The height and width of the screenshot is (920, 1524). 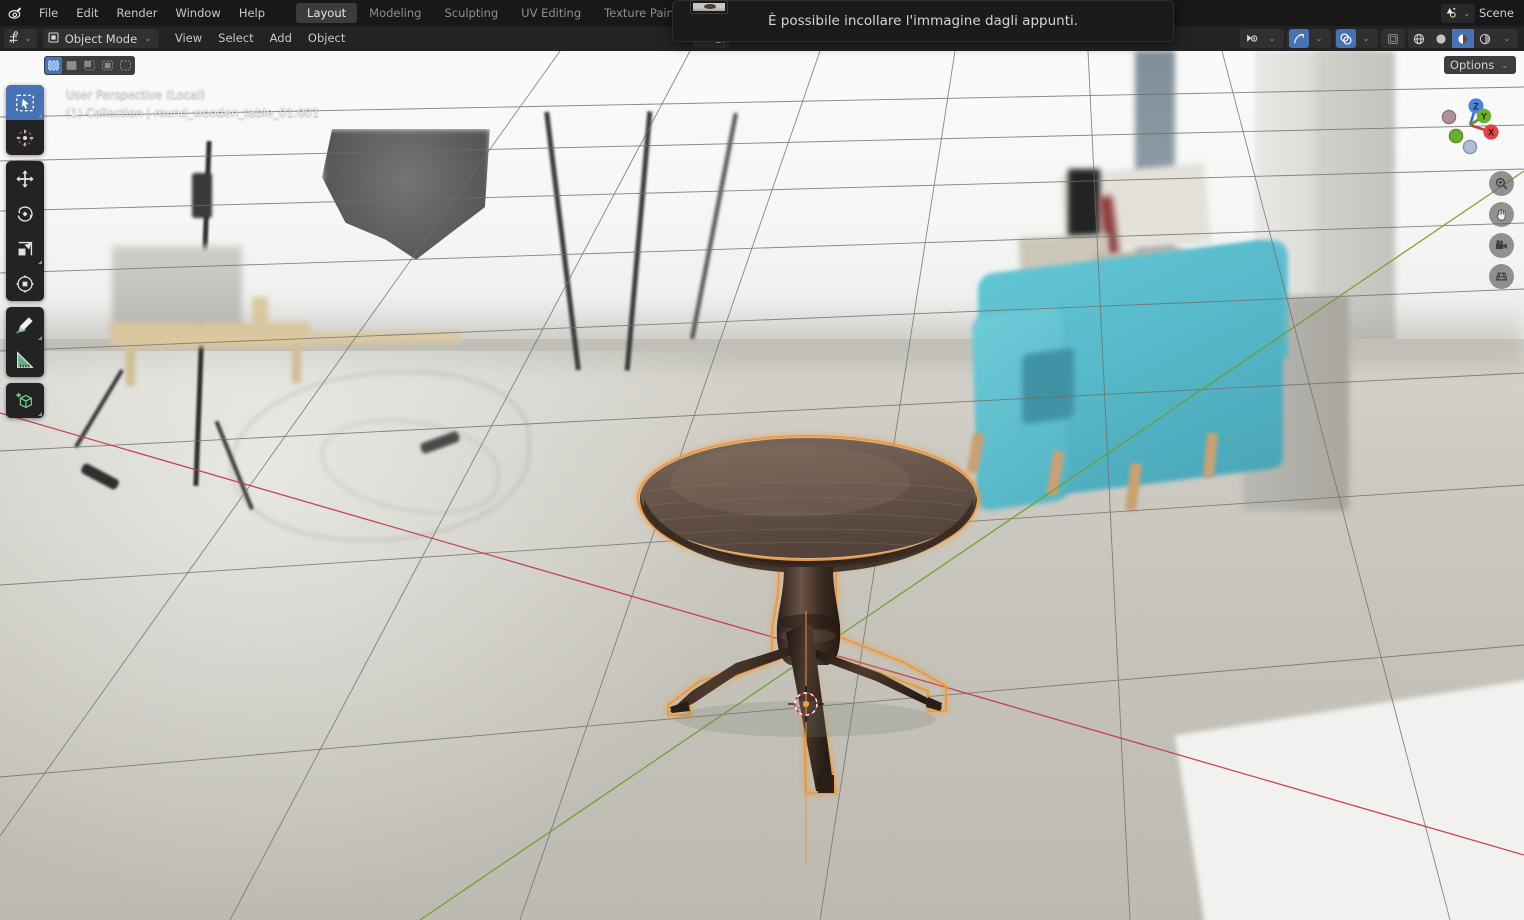 I want to click on toolbar-group-annotate-measure, so click(x=25, y=342).